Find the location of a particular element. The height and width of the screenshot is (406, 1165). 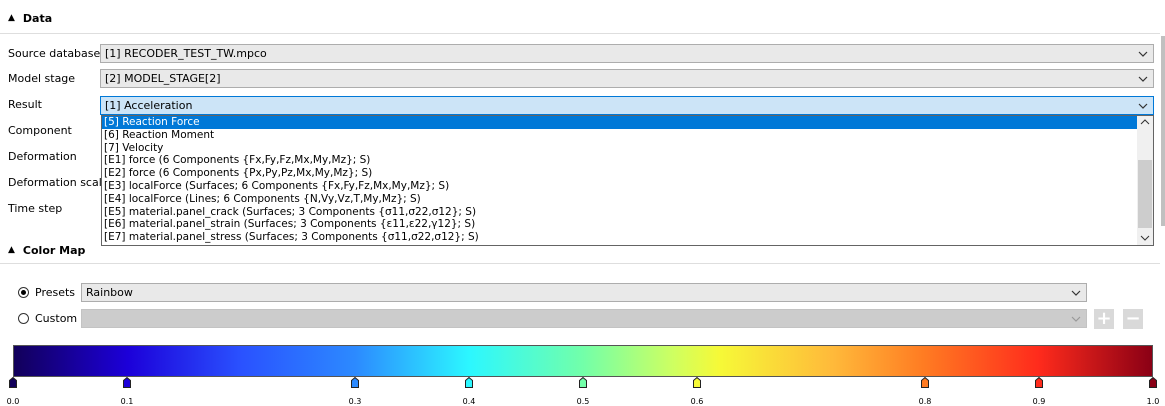

component-label: Component is located at coordinates (40, 130).